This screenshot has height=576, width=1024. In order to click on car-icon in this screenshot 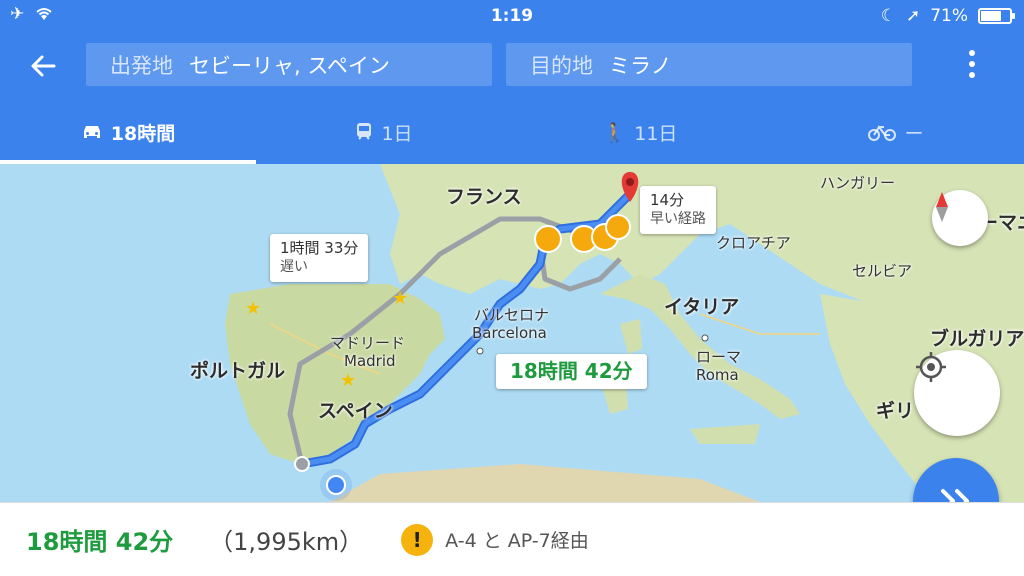, I will do `click(91, 132)`.